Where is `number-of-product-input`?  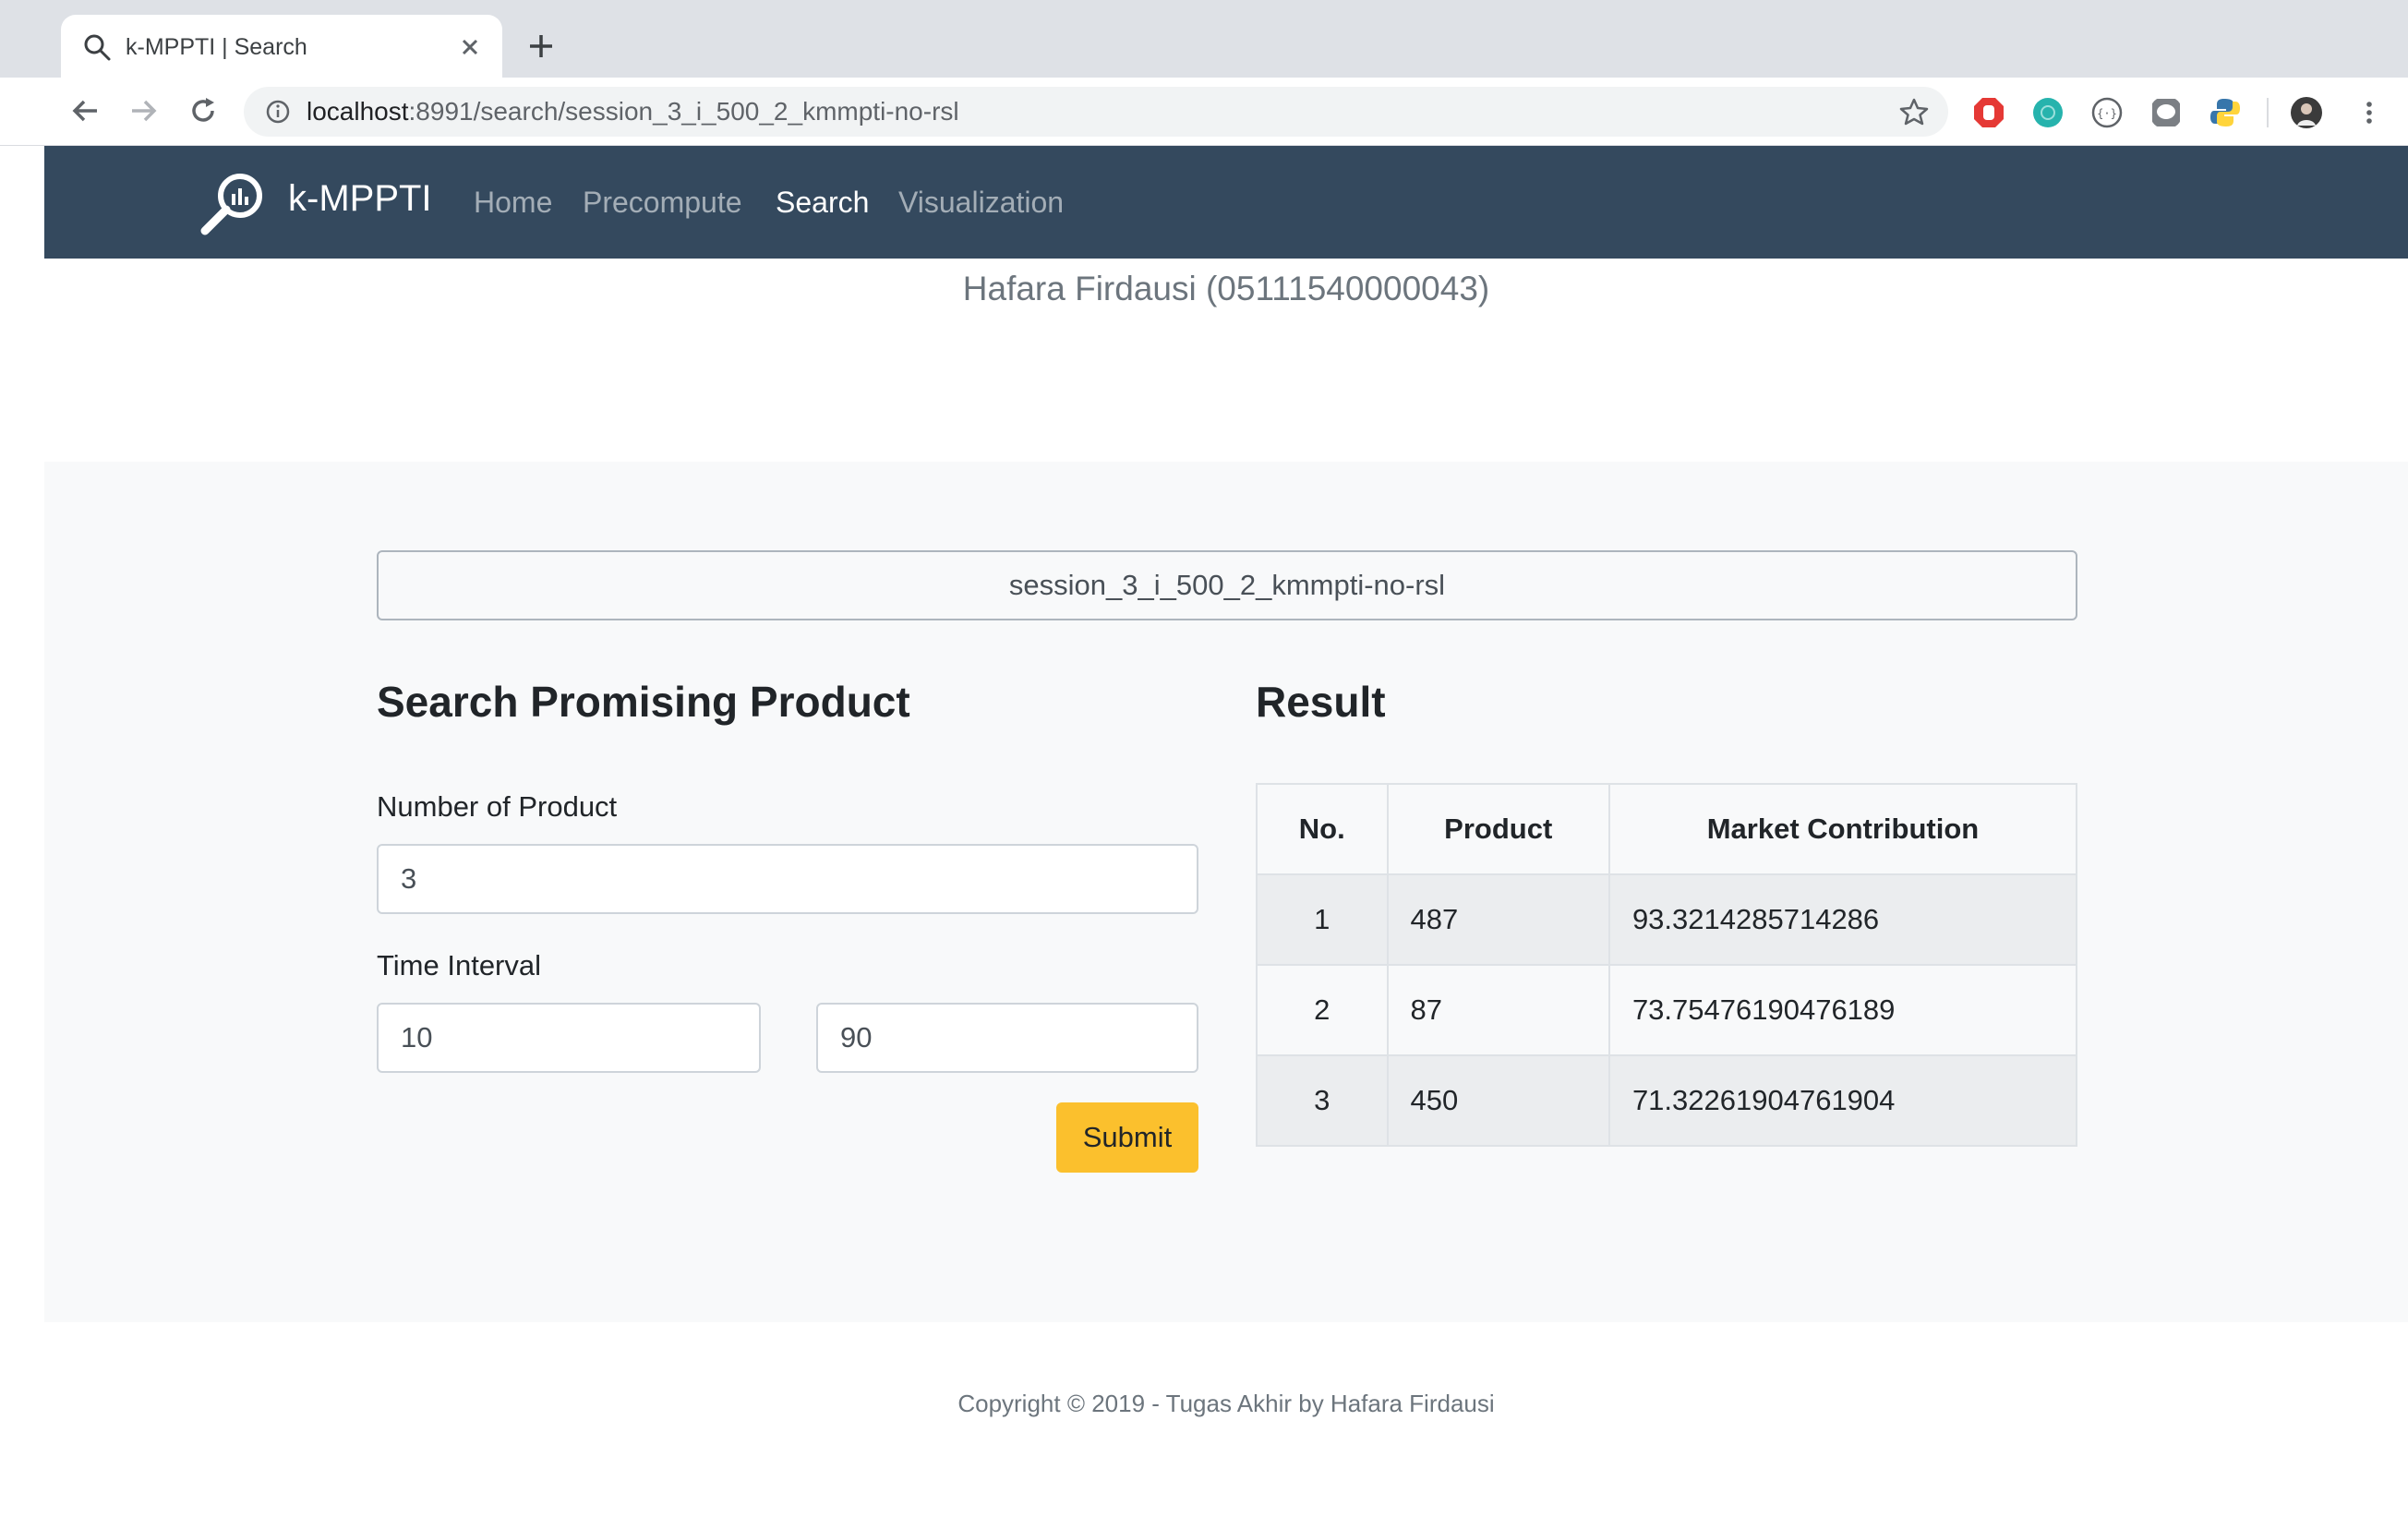
number-of-product-input is located at coordinates (787, 879).